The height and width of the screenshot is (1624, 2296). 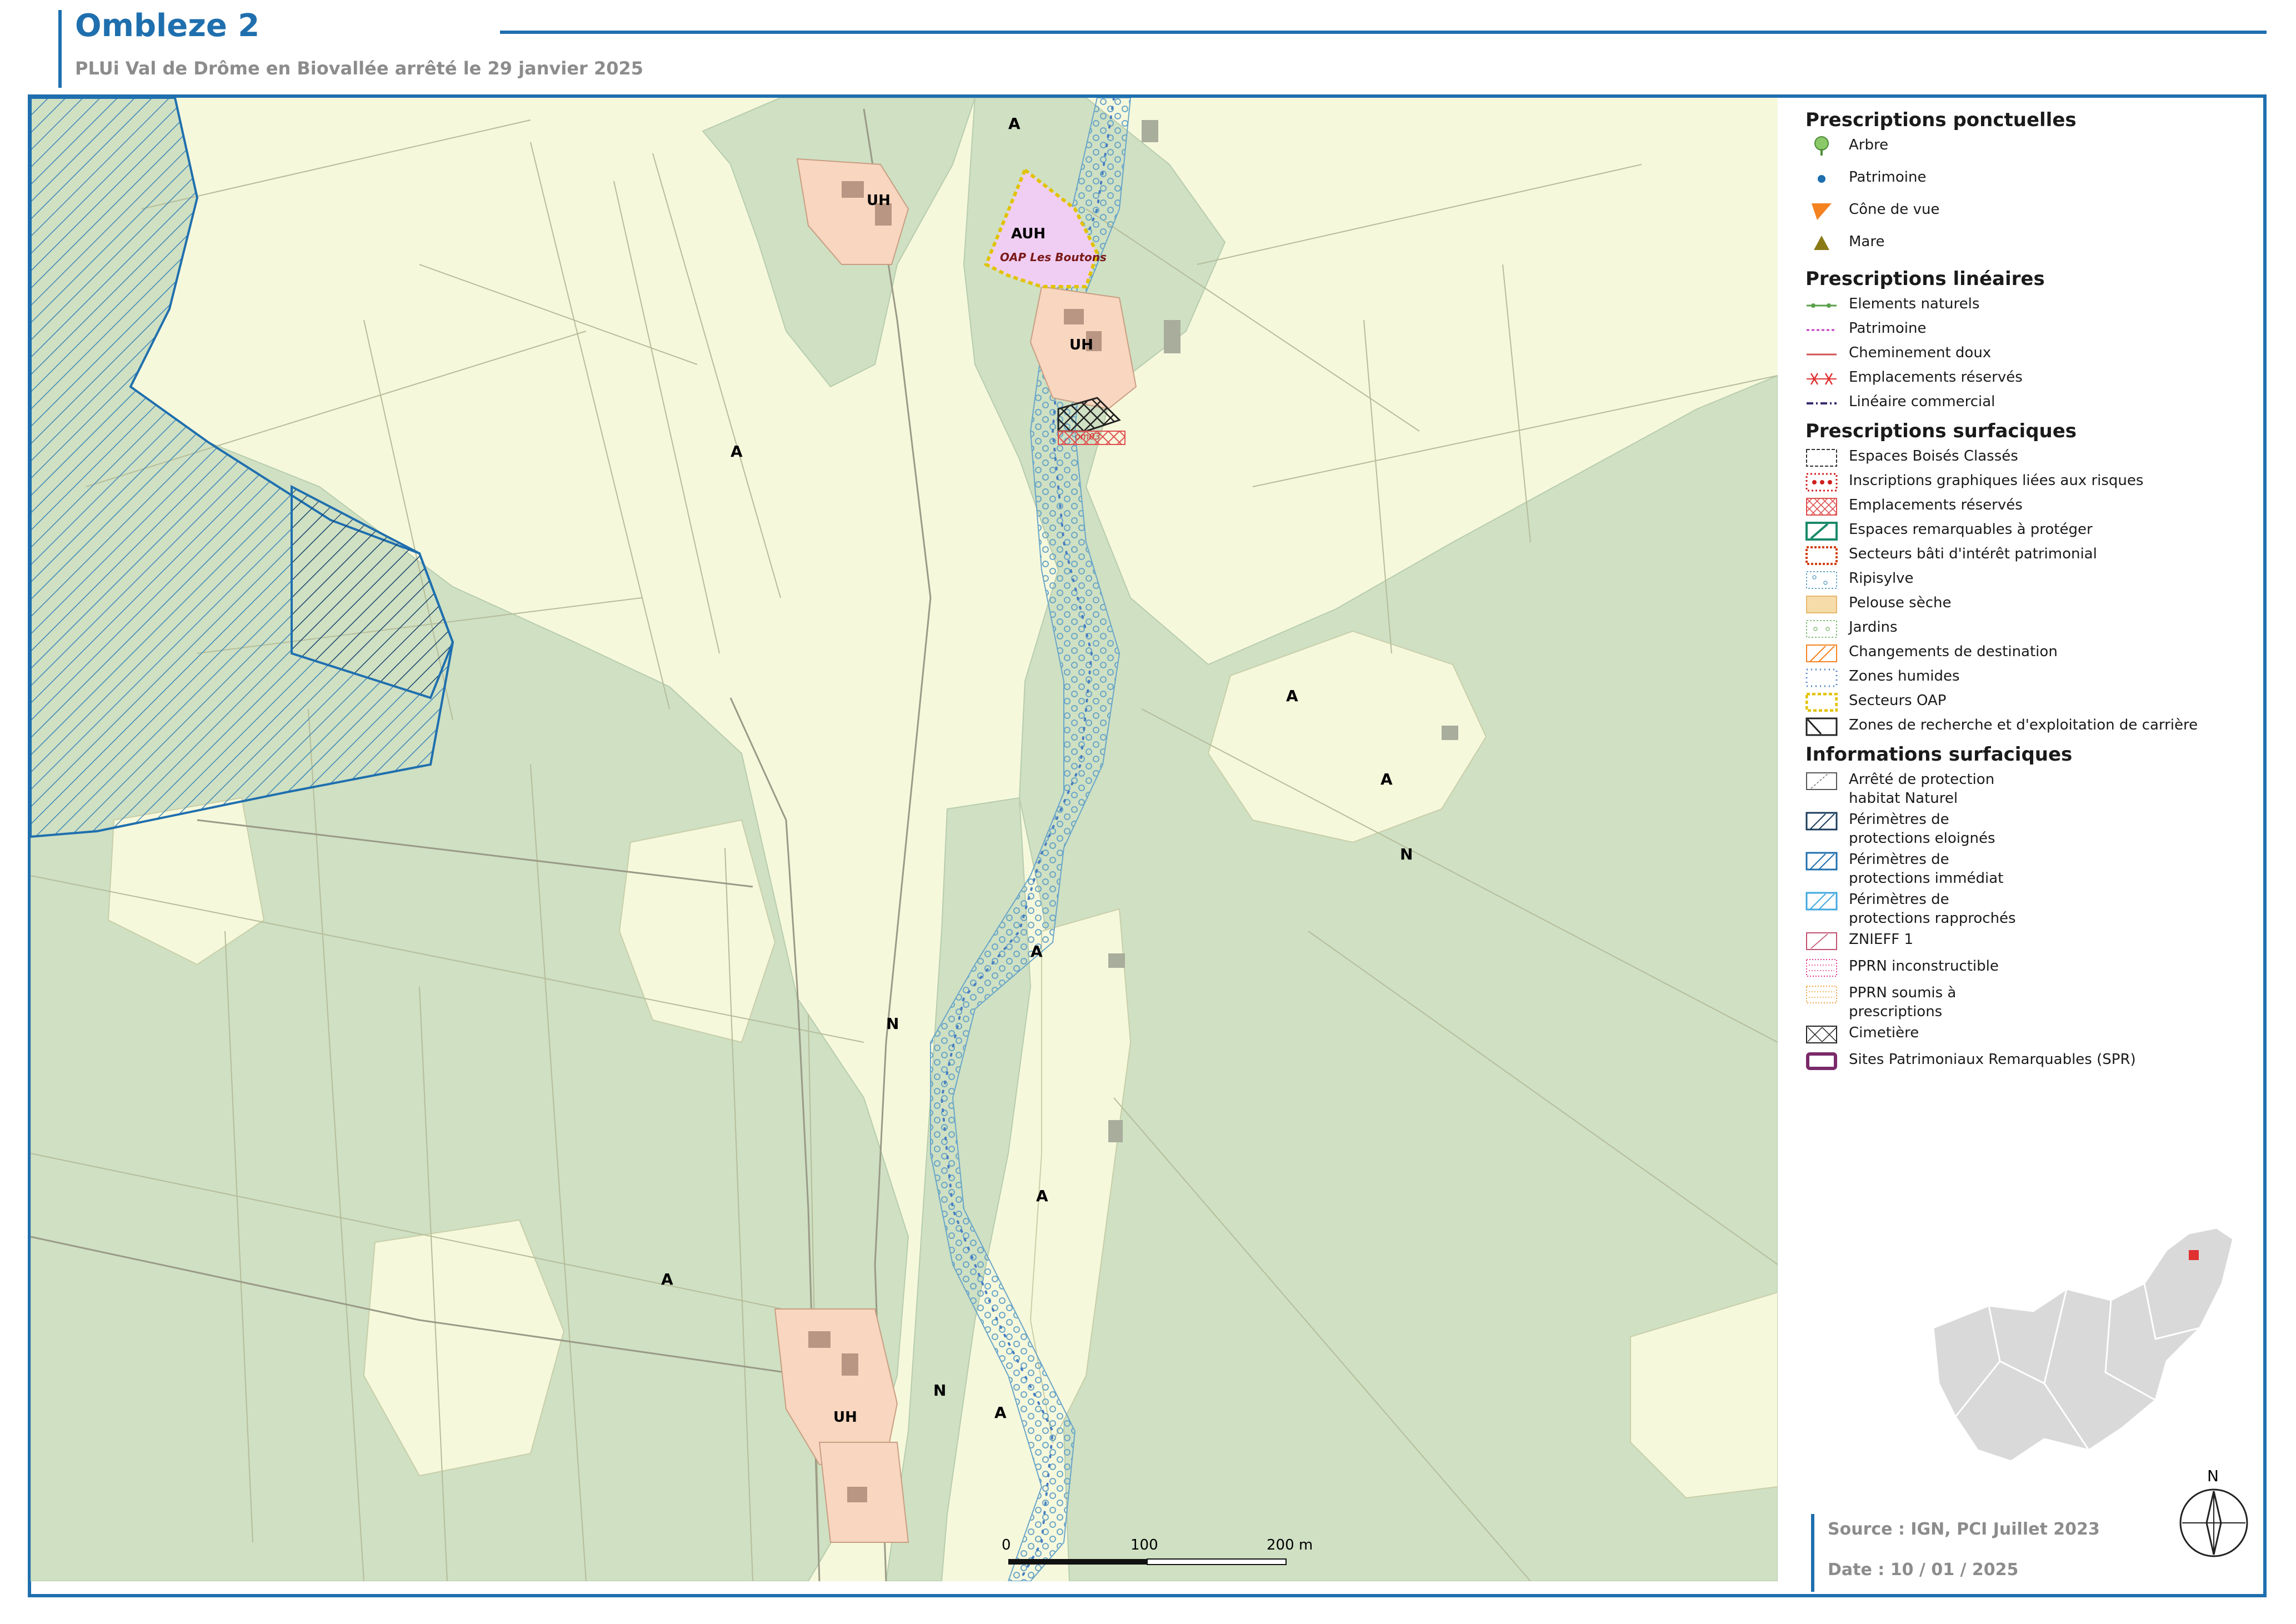 I want to click on commercial-line-icon, so click(x=1821, y=403).